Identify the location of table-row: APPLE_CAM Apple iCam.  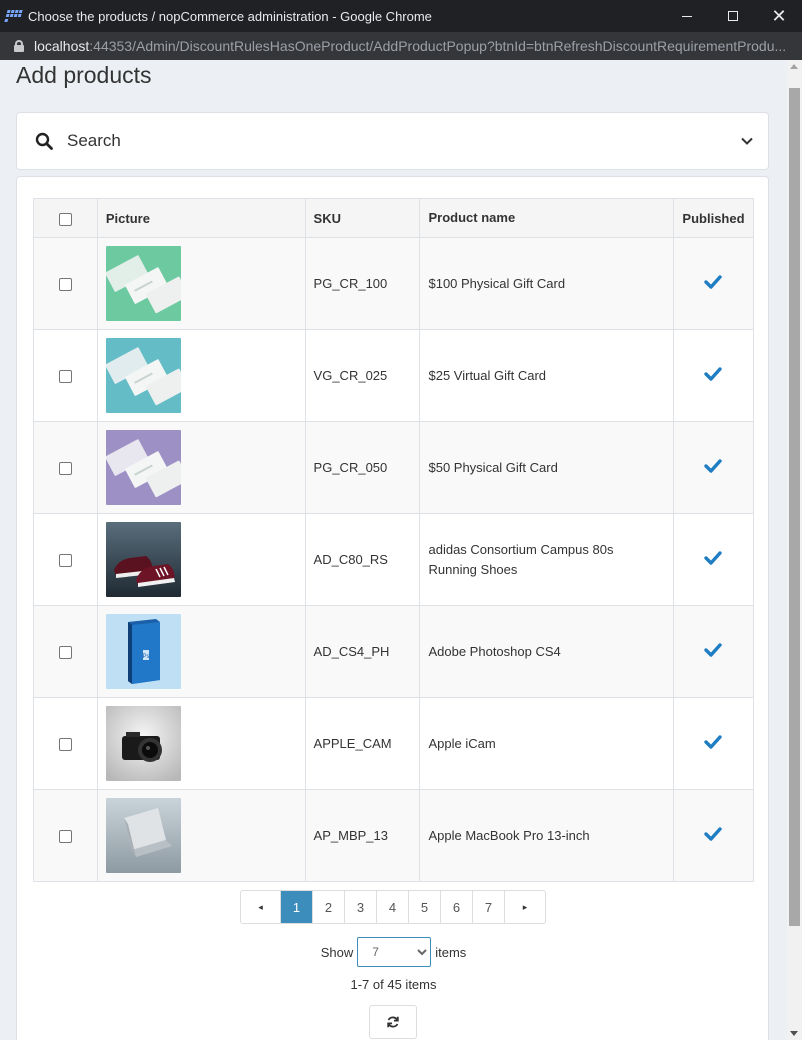
(394, 743).